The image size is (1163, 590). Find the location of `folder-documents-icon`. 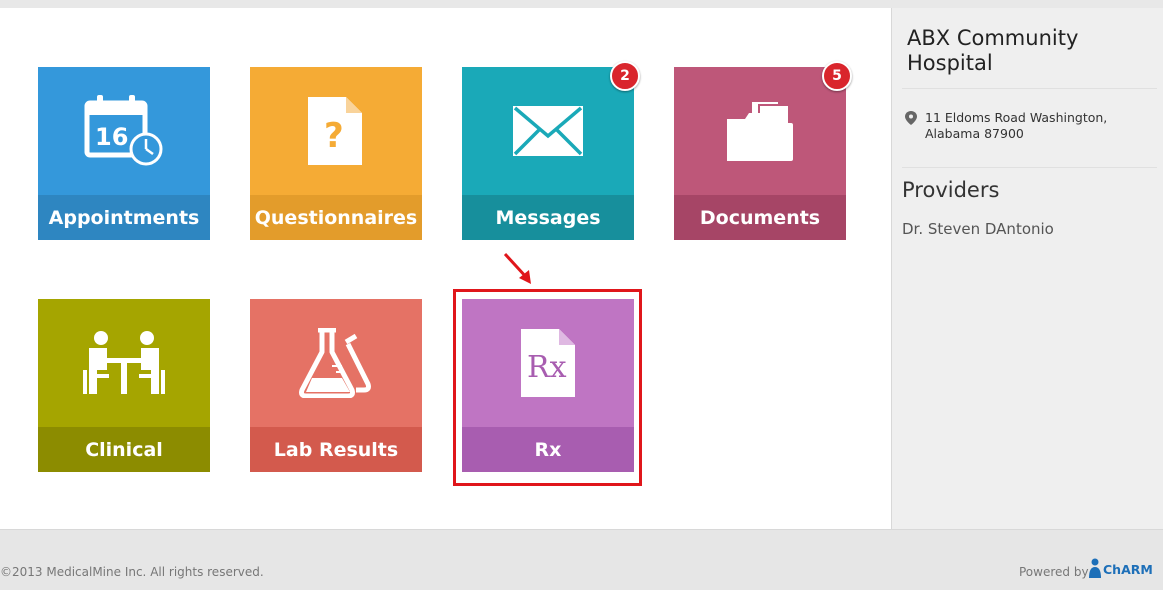

folder-documents-icon is located at coordinates (760, 130).